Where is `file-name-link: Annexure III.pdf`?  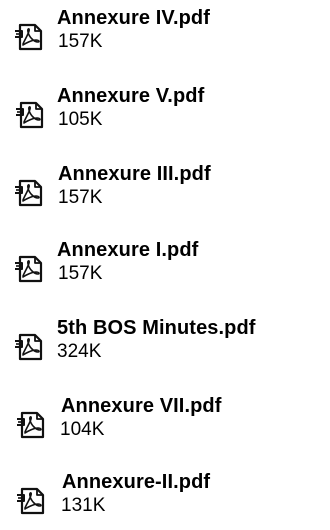
file-name-link: Annexure III.pdf is located at coordinates (134, 174).